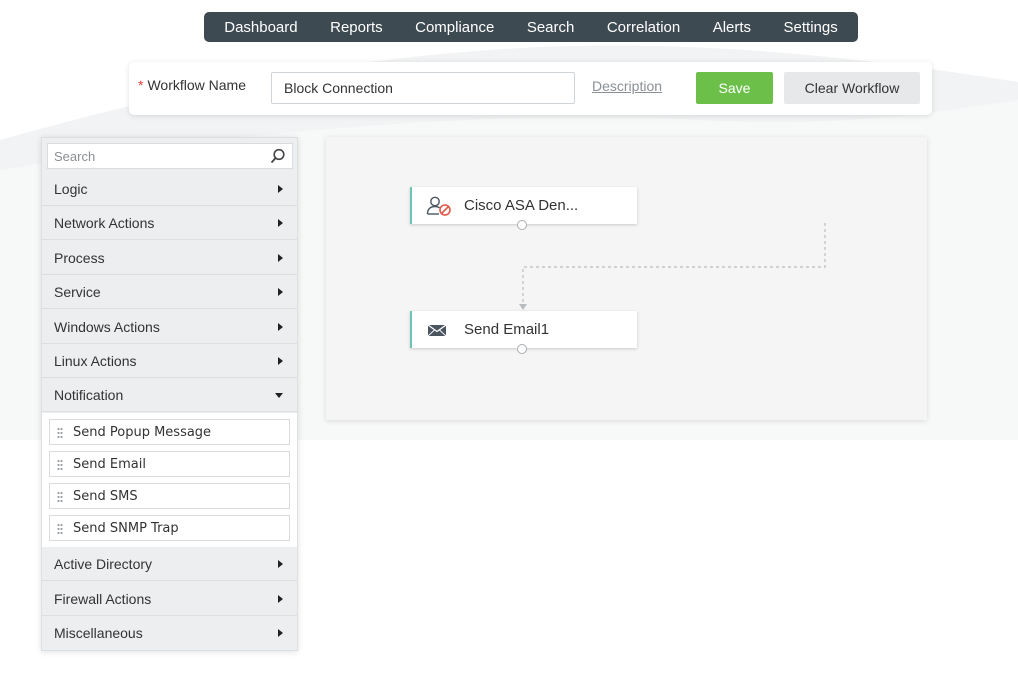 The image size is (1018, 676). I want to click on caret-down-icon, so click(279, 395).